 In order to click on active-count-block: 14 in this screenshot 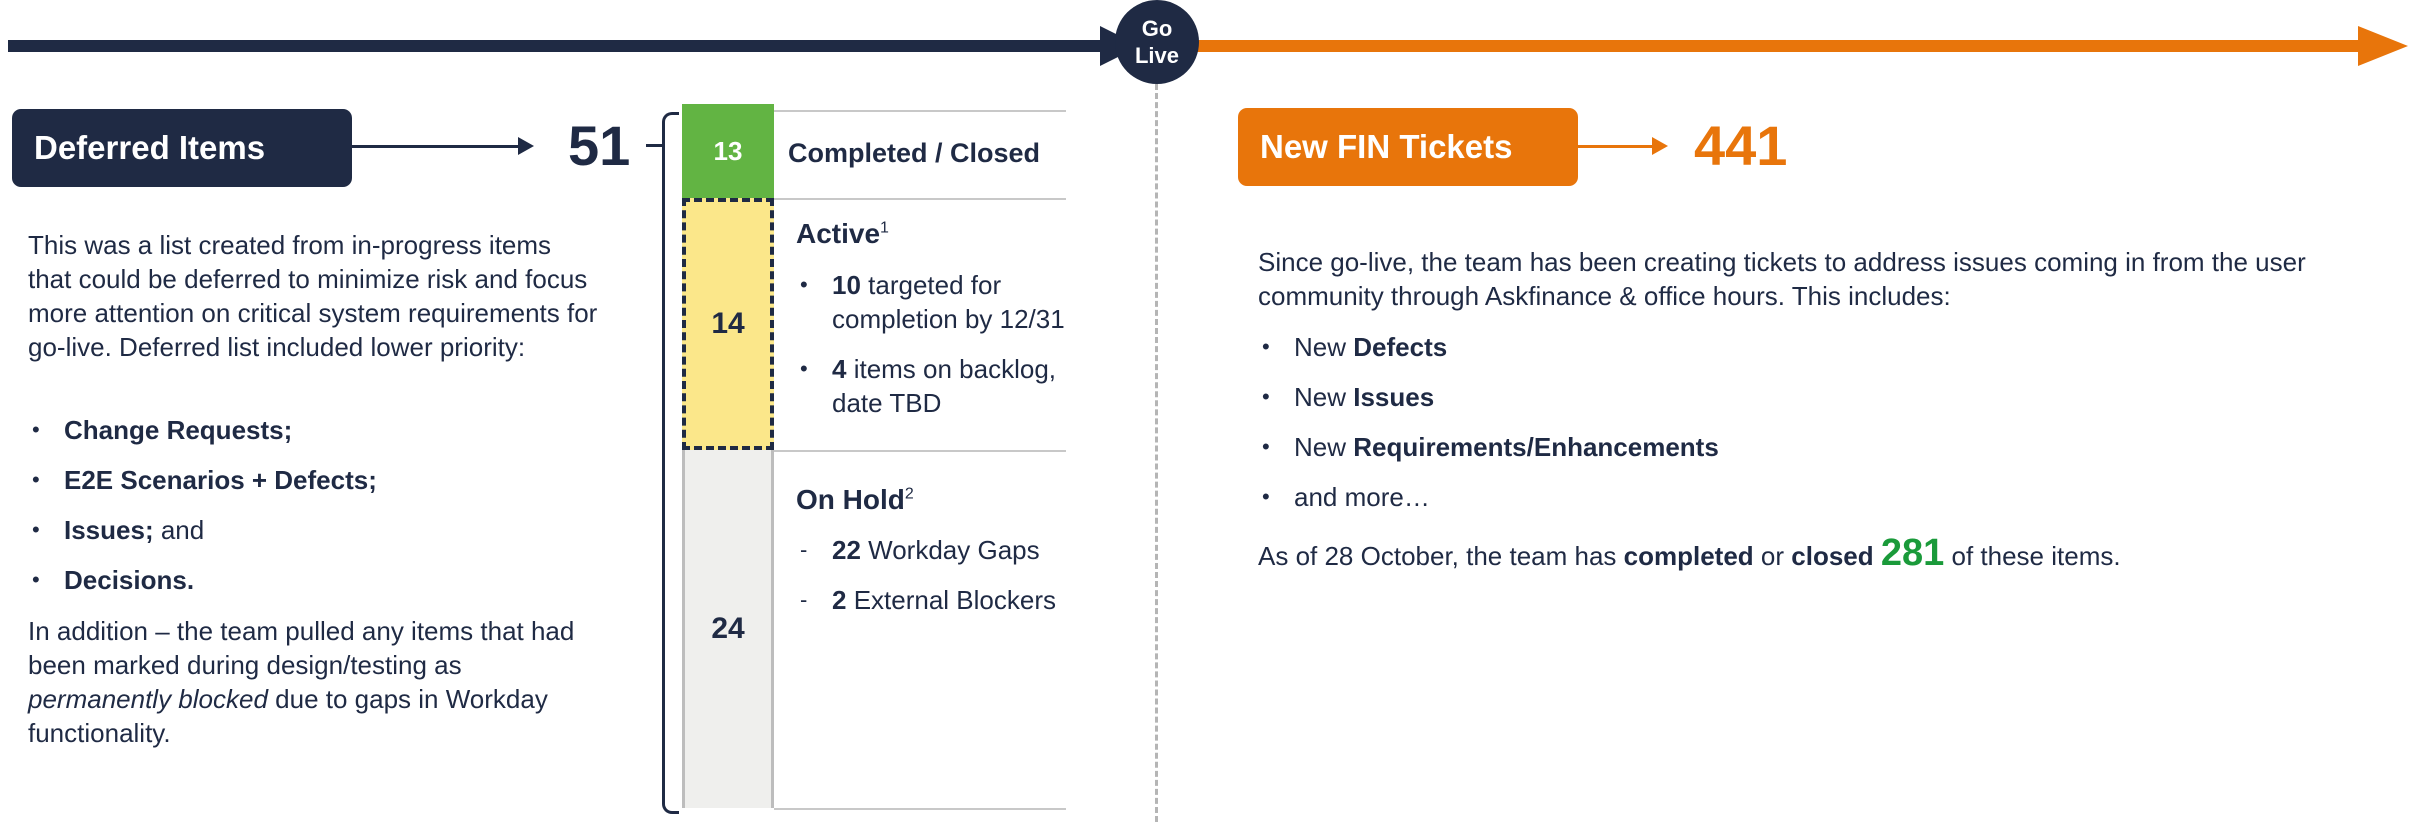, I will do `click(728, 324)`.